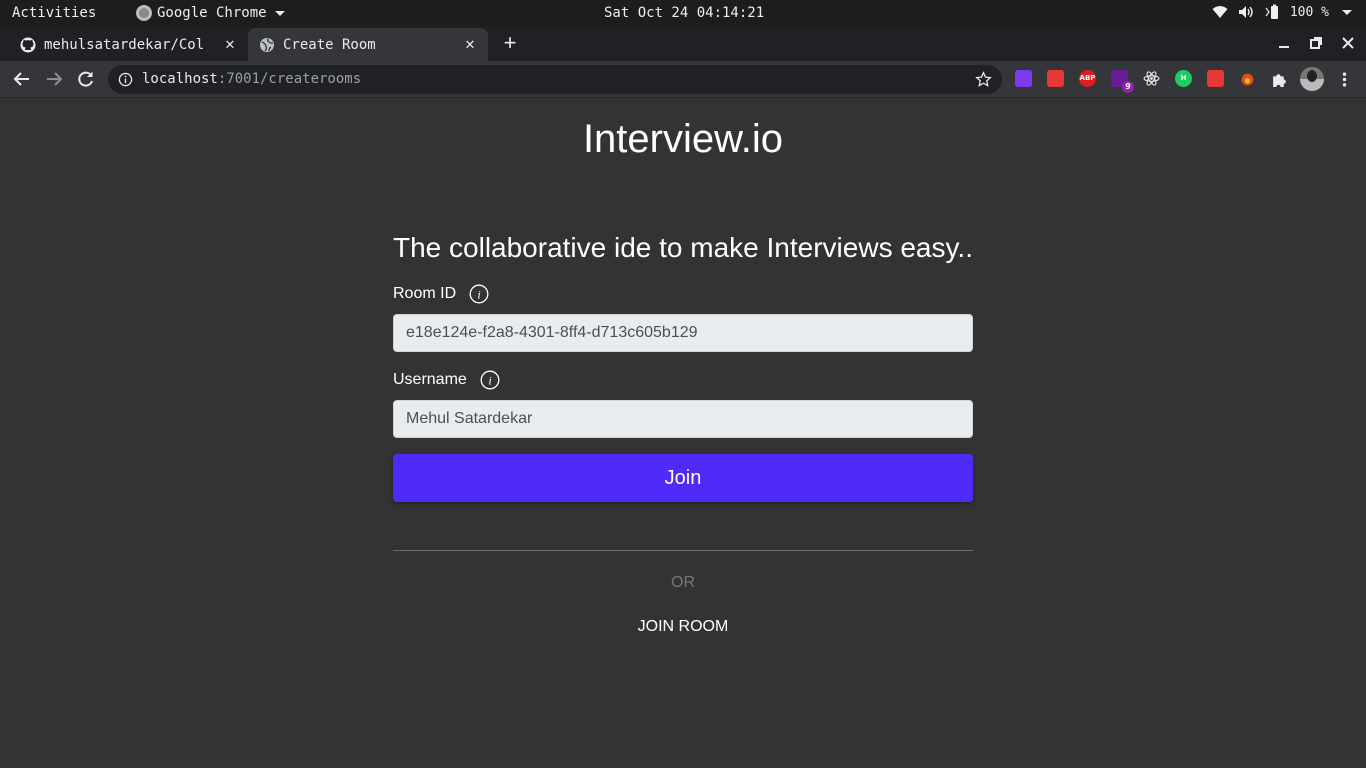 This screenshot has height=768, width=1366. I want to click on tab-title: mehulsatardekar/Col, so click(124, 44).